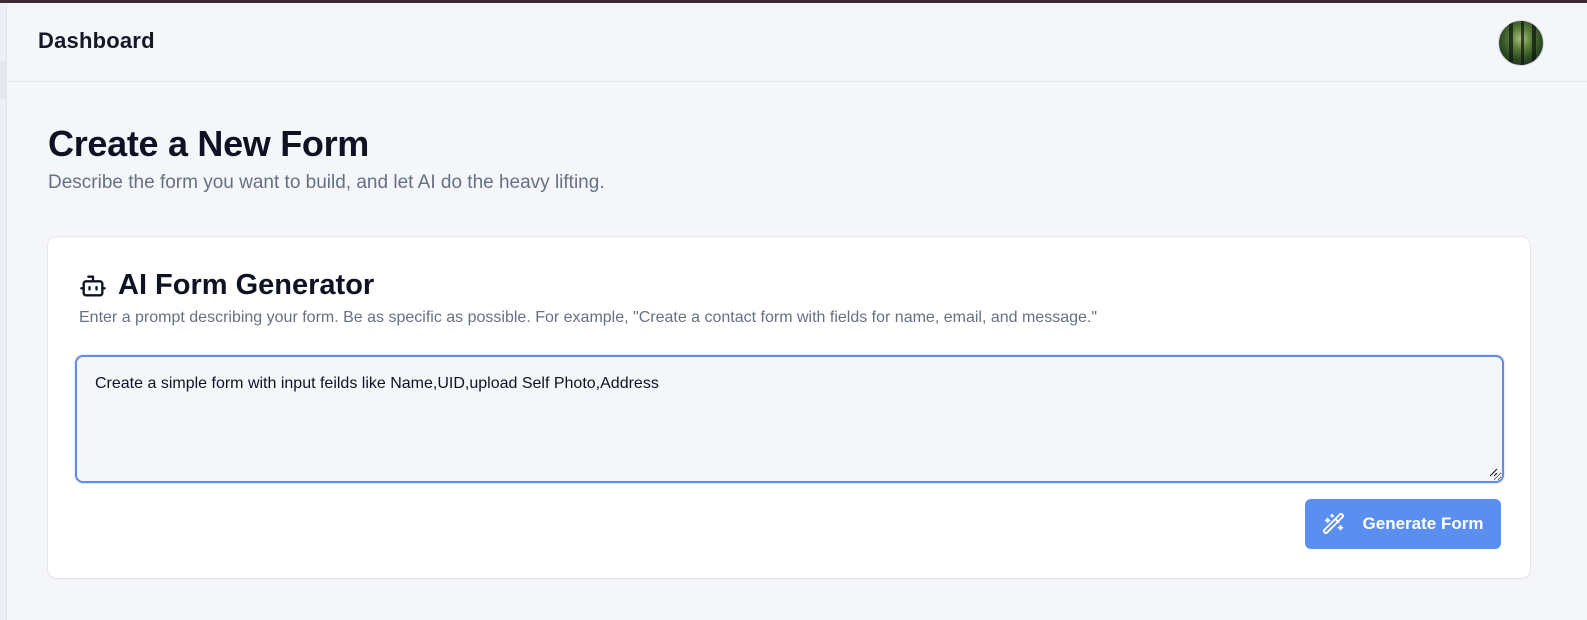 This screenshot has height=620, width=1587. What do you see at coordinates (3, 311) in the screenshot?
I see `sidebar-edge` at bounding box center [3, 311].